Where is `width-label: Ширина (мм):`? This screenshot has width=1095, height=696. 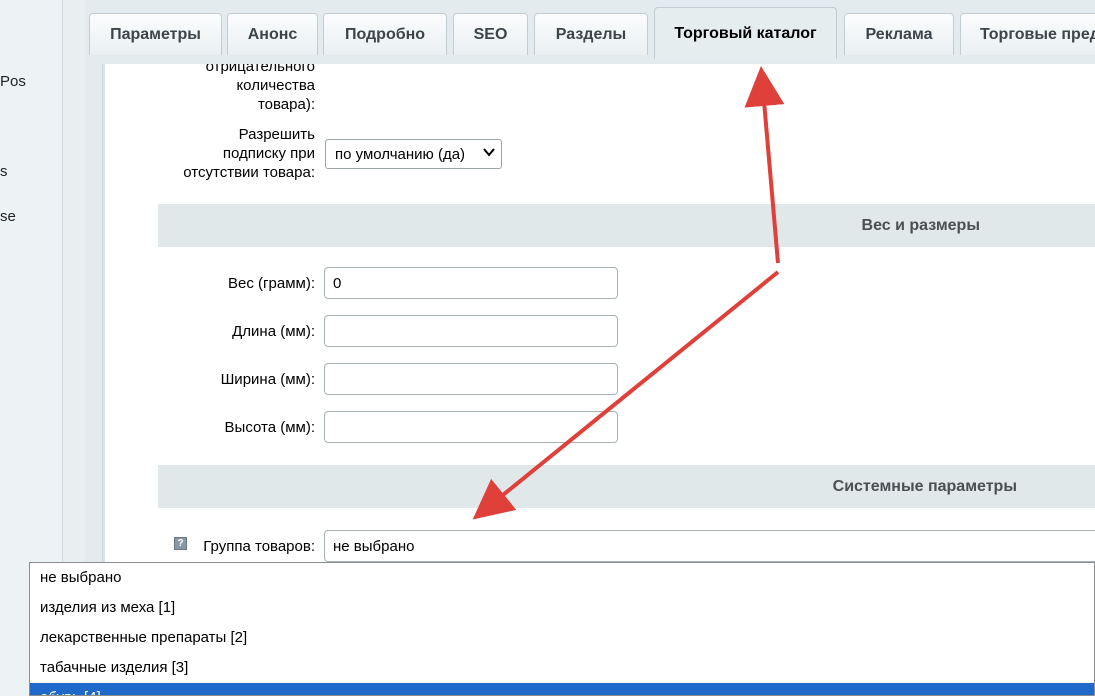
width-label: Ширина (мм): is located at coordinates (267, 379).